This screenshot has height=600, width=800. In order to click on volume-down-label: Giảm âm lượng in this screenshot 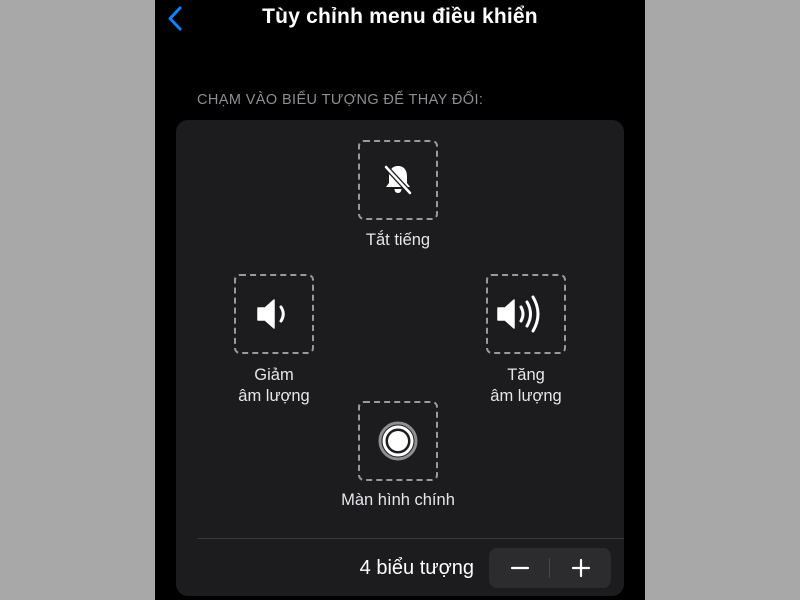, I will do `click(274, 386)`.